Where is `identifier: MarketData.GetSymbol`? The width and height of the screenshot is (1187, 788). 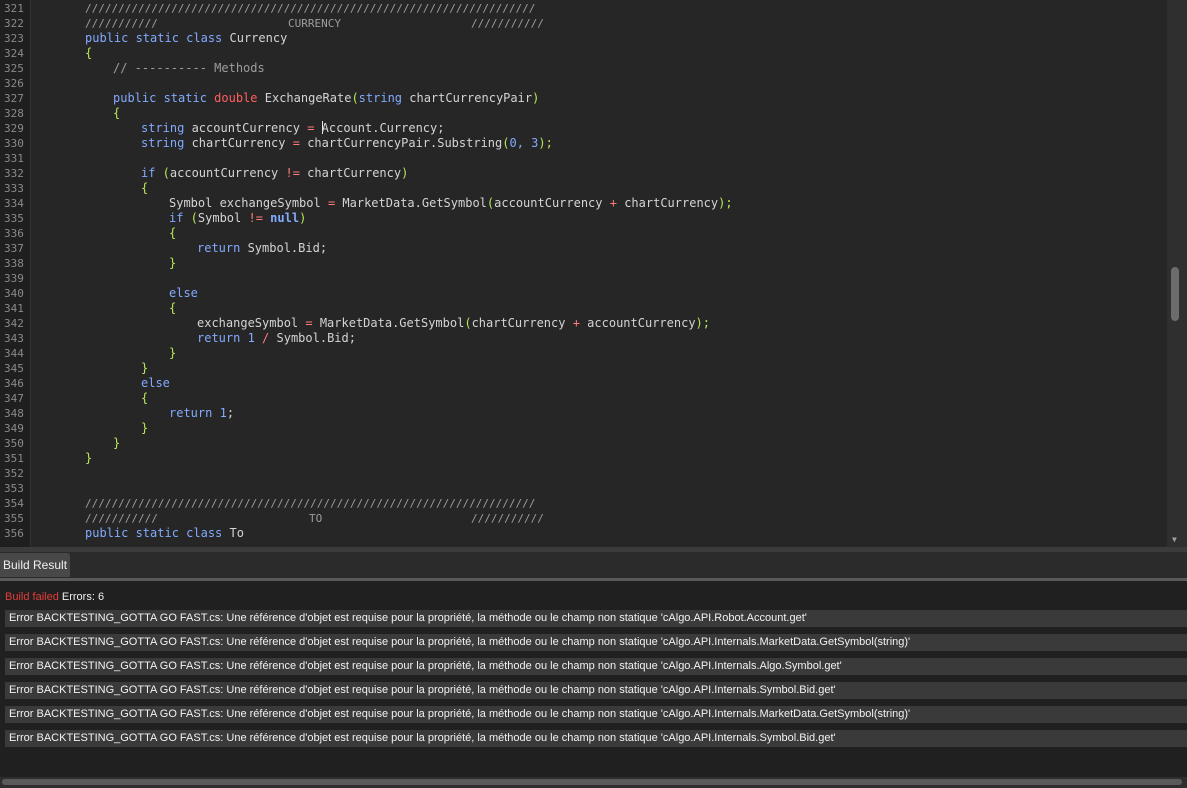
identifier: MarketData.GetSymbol is located at coordinates (411, 203).